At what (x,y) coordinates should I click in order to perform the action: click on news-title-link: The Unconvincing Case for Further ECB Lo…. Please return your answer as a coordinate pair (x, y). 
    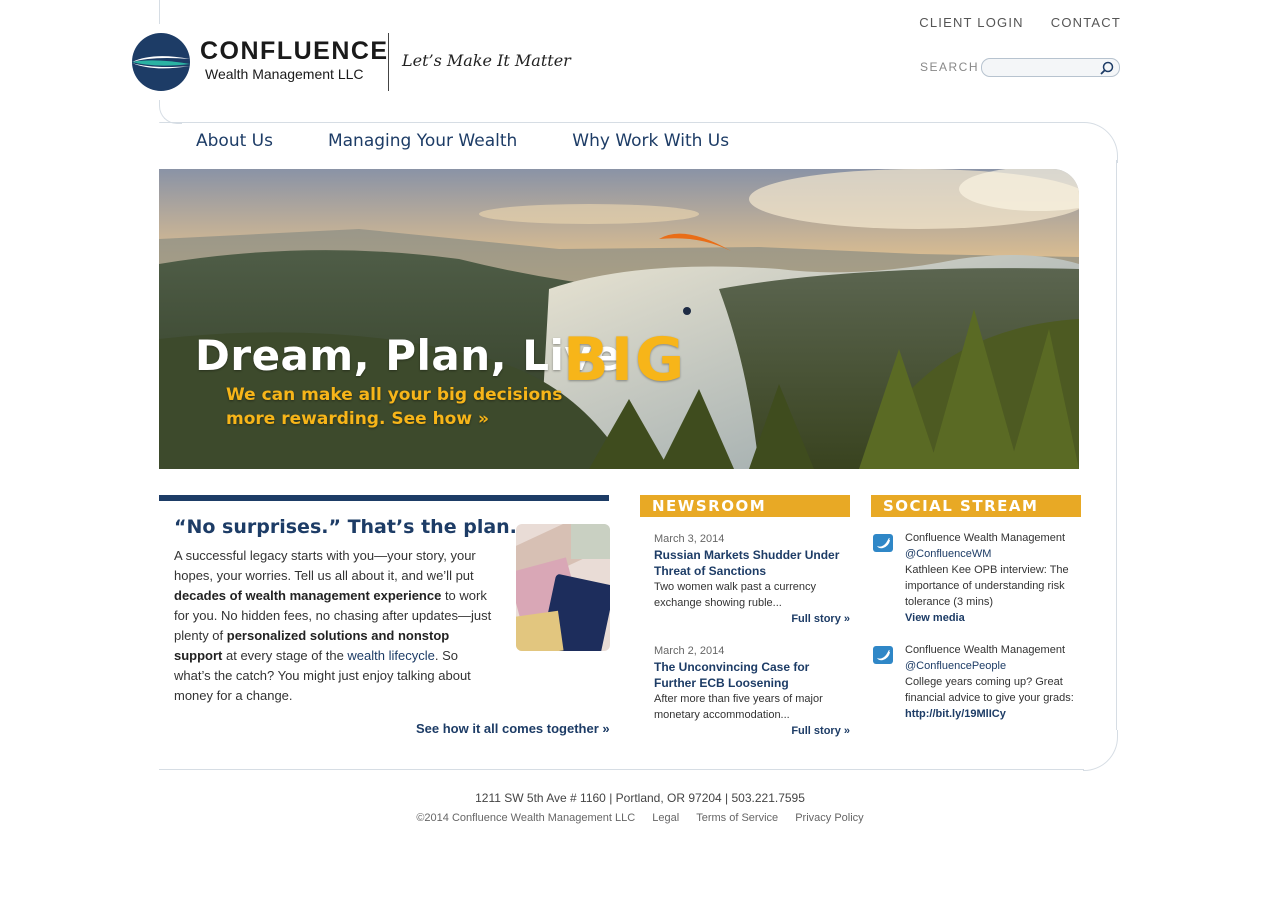
    Looking at the image, I should click on (752, 675).